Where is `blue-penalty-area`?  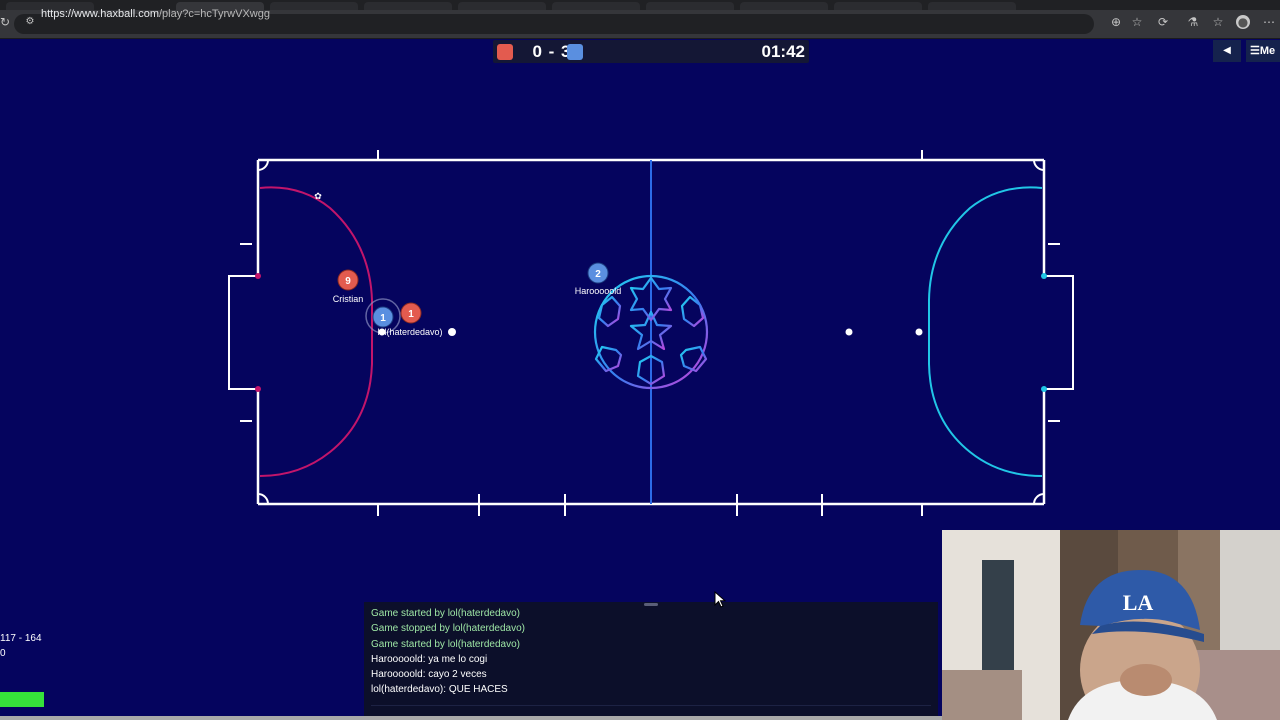
blue-penalty-area is located at coordinates (985, 331).